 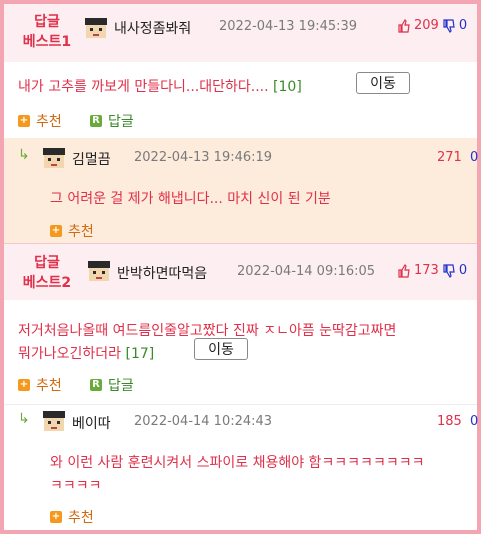 What do you see at coordinates (426, 25) in the screenshot?
I see `upvote-count: 209` at bounding box center [426, 25].